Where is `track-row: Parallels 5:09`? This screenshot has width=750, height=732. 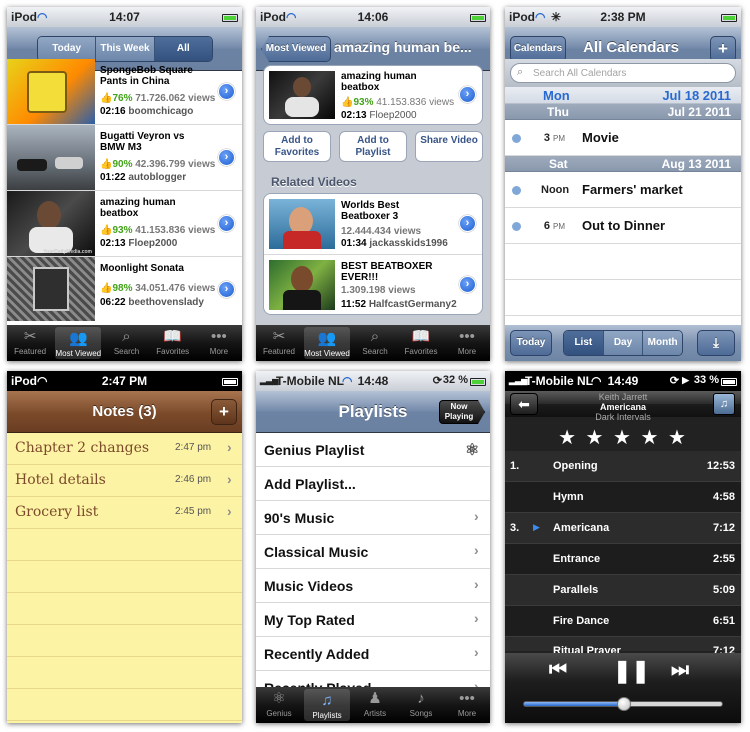 track-row: Parallels 5:09 is located at coordinates (623, 590).